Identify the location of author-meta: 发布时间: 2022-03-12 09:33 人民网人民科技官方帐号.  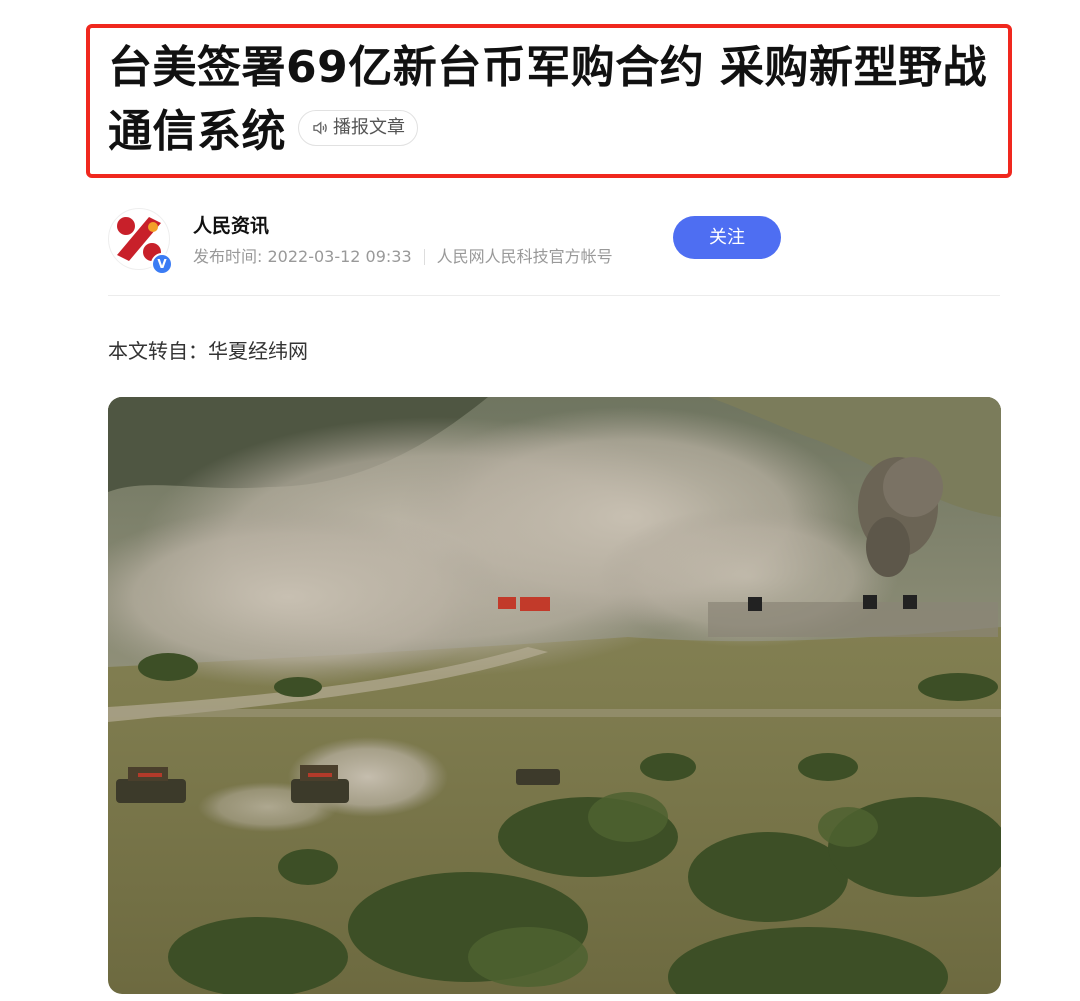
(403, 255).